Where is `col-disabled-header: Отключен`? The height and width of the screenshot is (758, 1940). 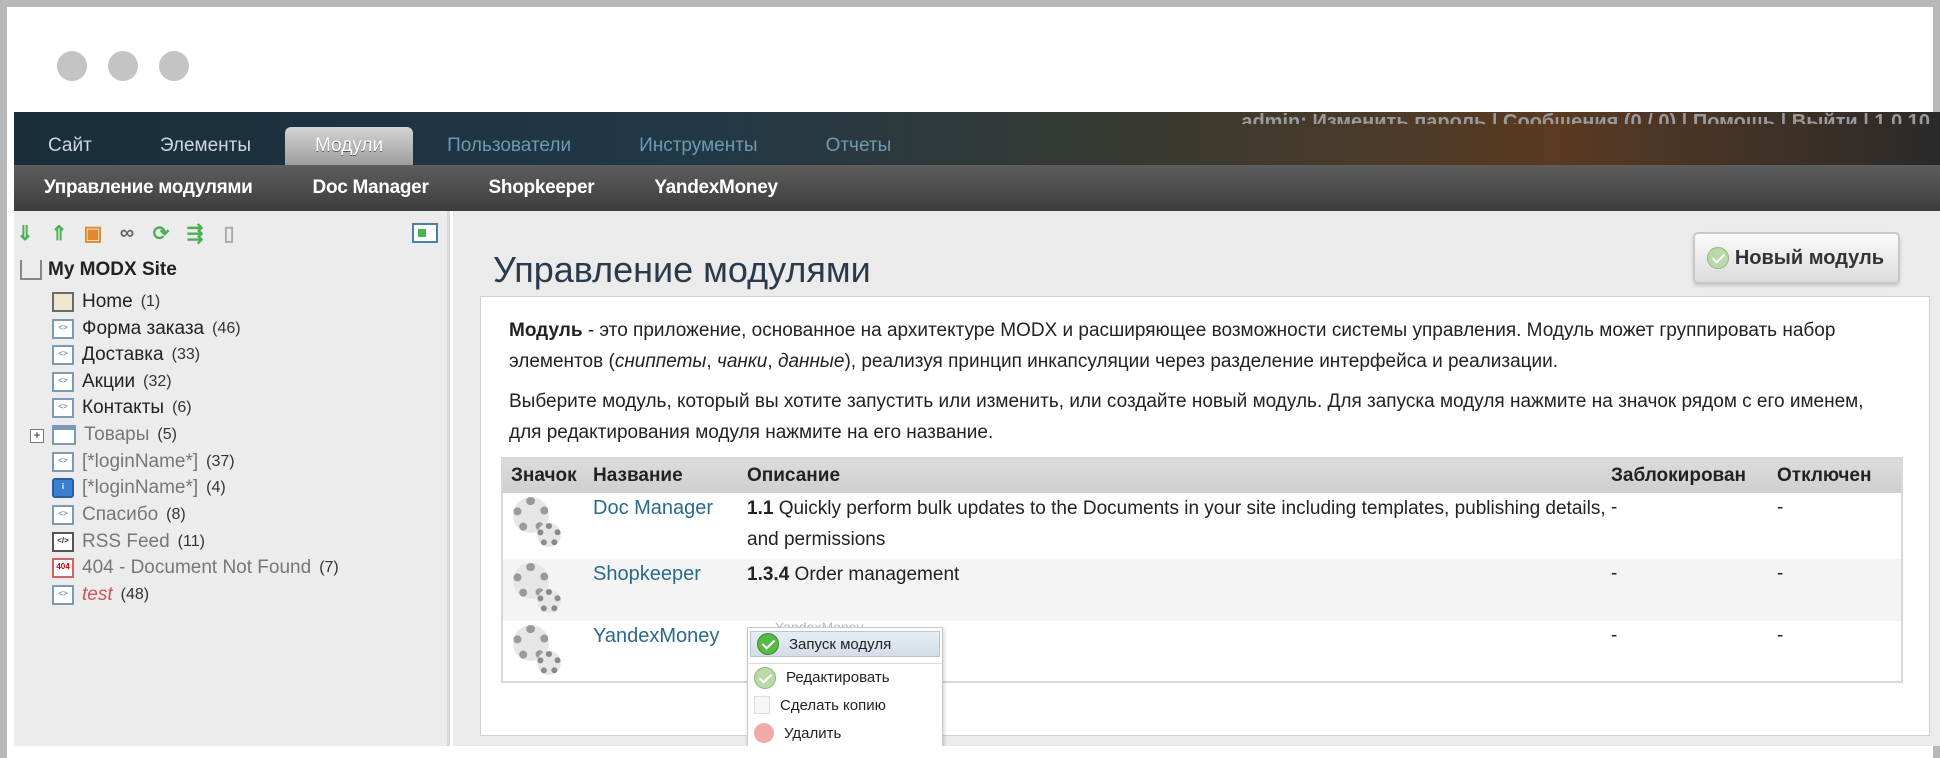 col-disabled-header: Отключен is located at coordinates (1824, 475).